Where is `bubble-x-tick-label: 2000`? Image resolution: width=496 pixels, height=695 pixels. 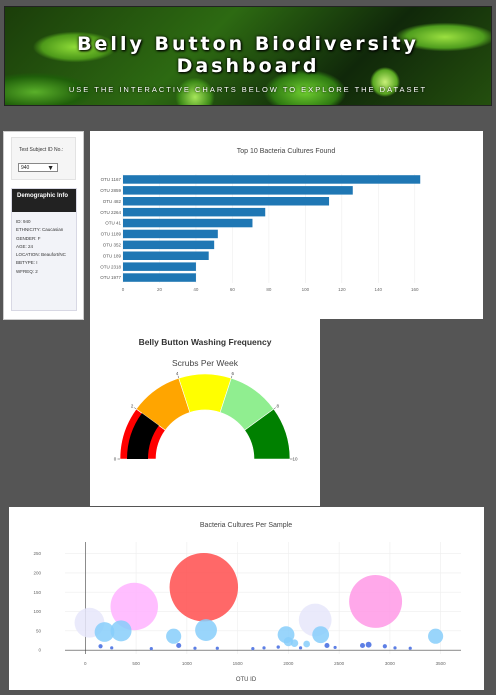
bubble-x-tick-label: 2000 is located at coordinates (288, 663).